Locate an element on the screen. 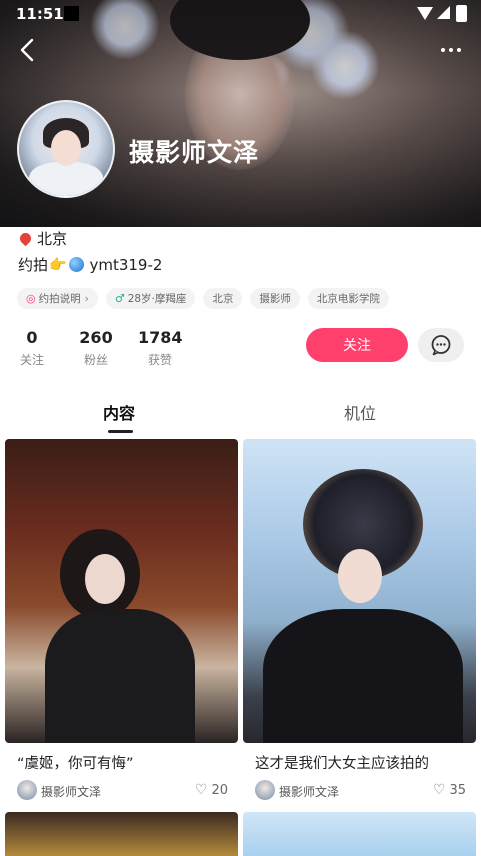  camera-icon: ◎ is located at coordinates (31, 298).